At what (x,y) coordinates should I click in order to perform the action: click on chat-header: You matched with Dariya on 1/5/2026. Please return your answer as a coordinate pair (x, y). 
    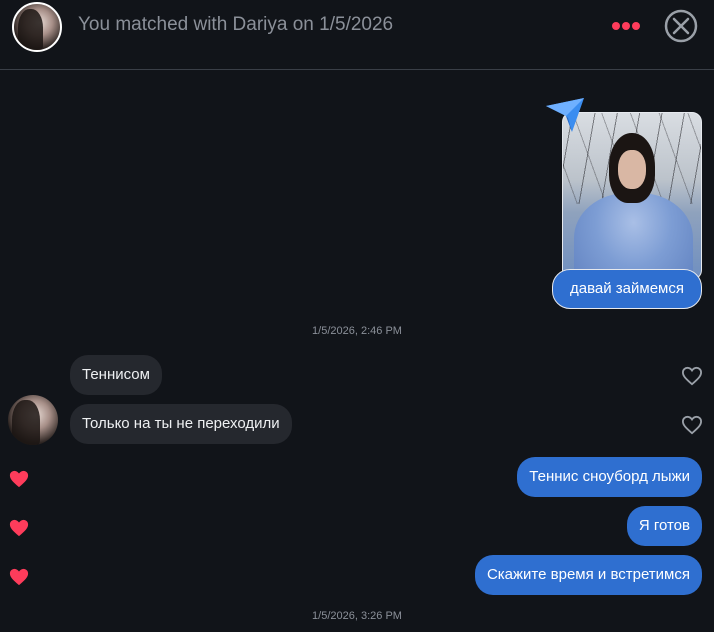
    Looking at the image, I should click on (357, 35).